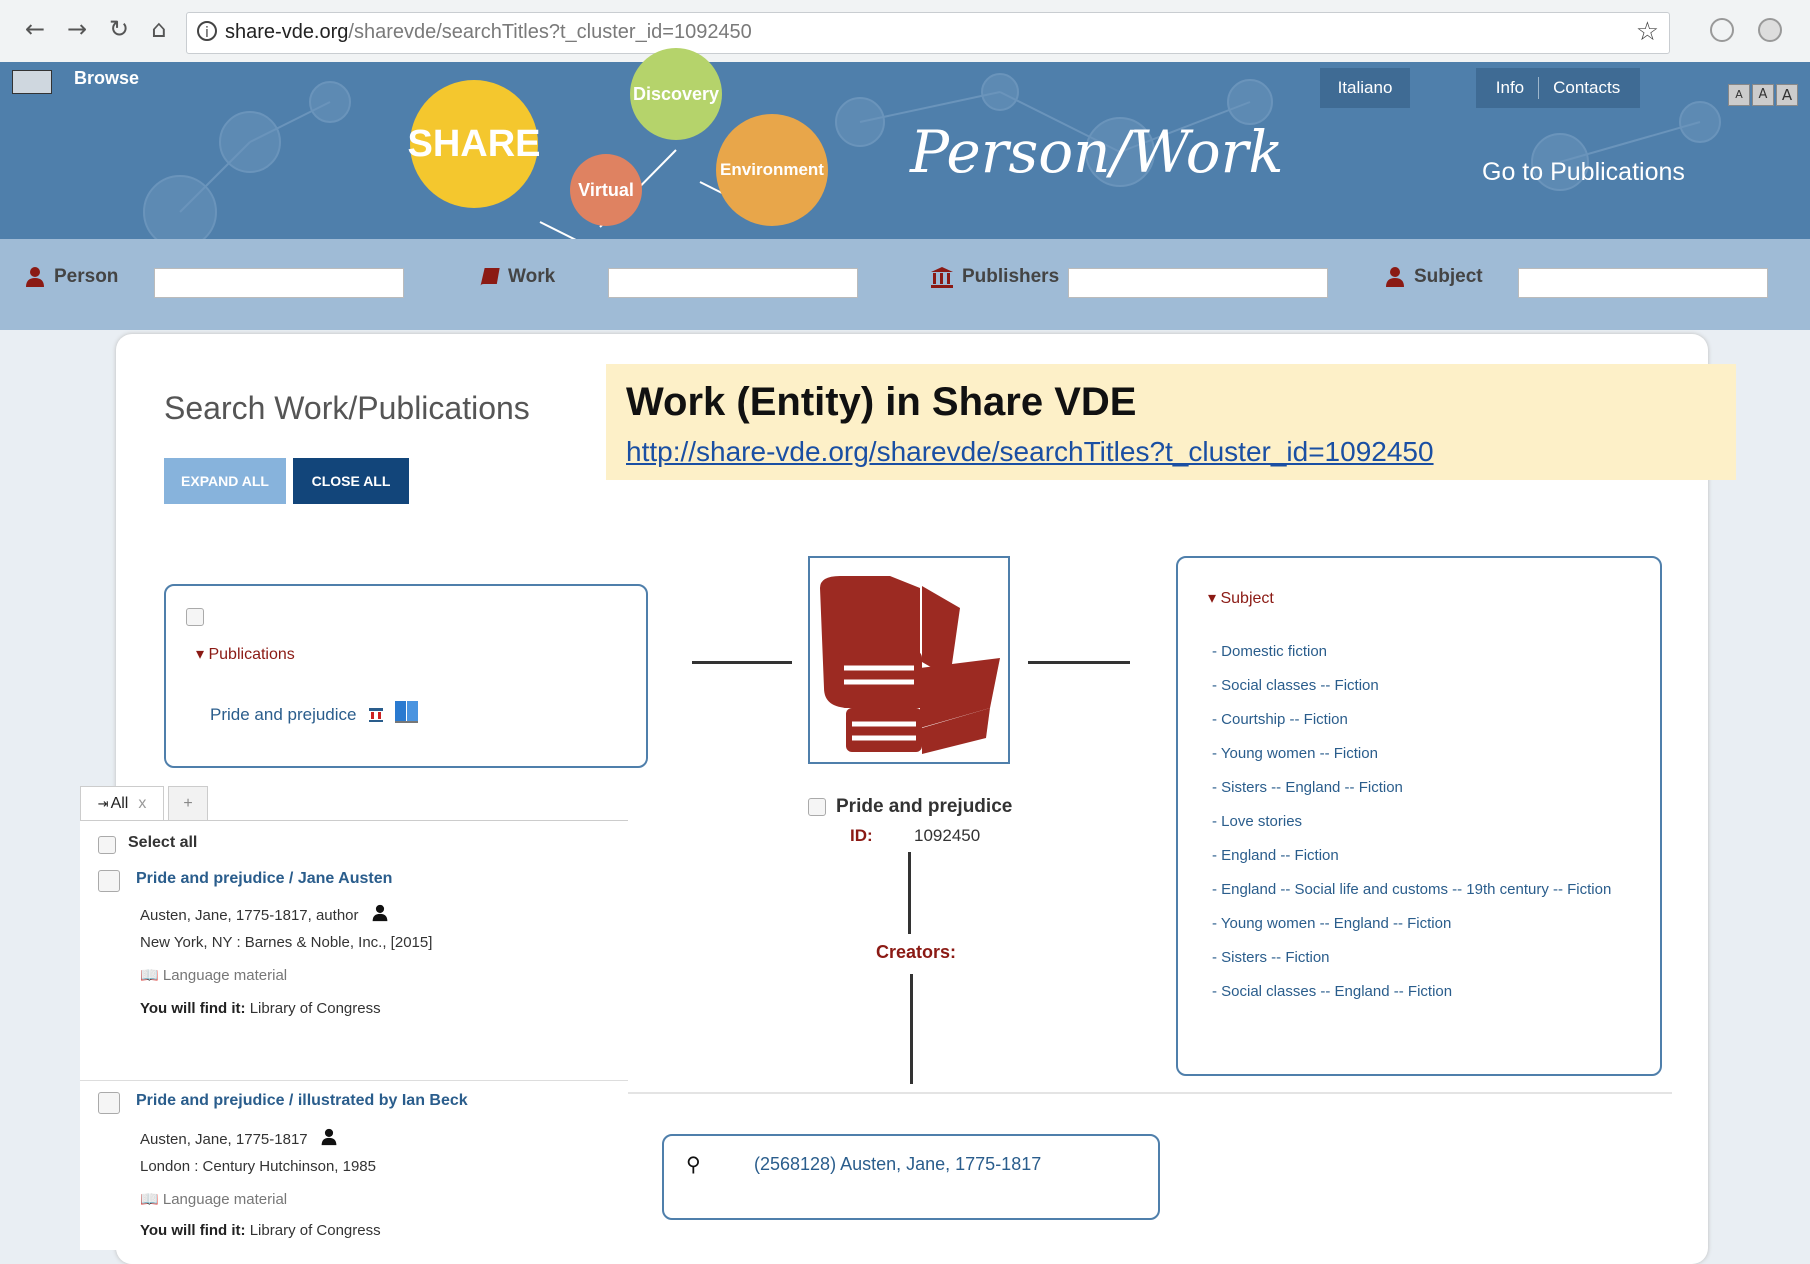 The width and height of the screenshot is (1810, 1264). Describe the element at coordinates (1422, 991) in the screenshot. I see `subject-item: - Social classes -- England -- Fiction` at that location.